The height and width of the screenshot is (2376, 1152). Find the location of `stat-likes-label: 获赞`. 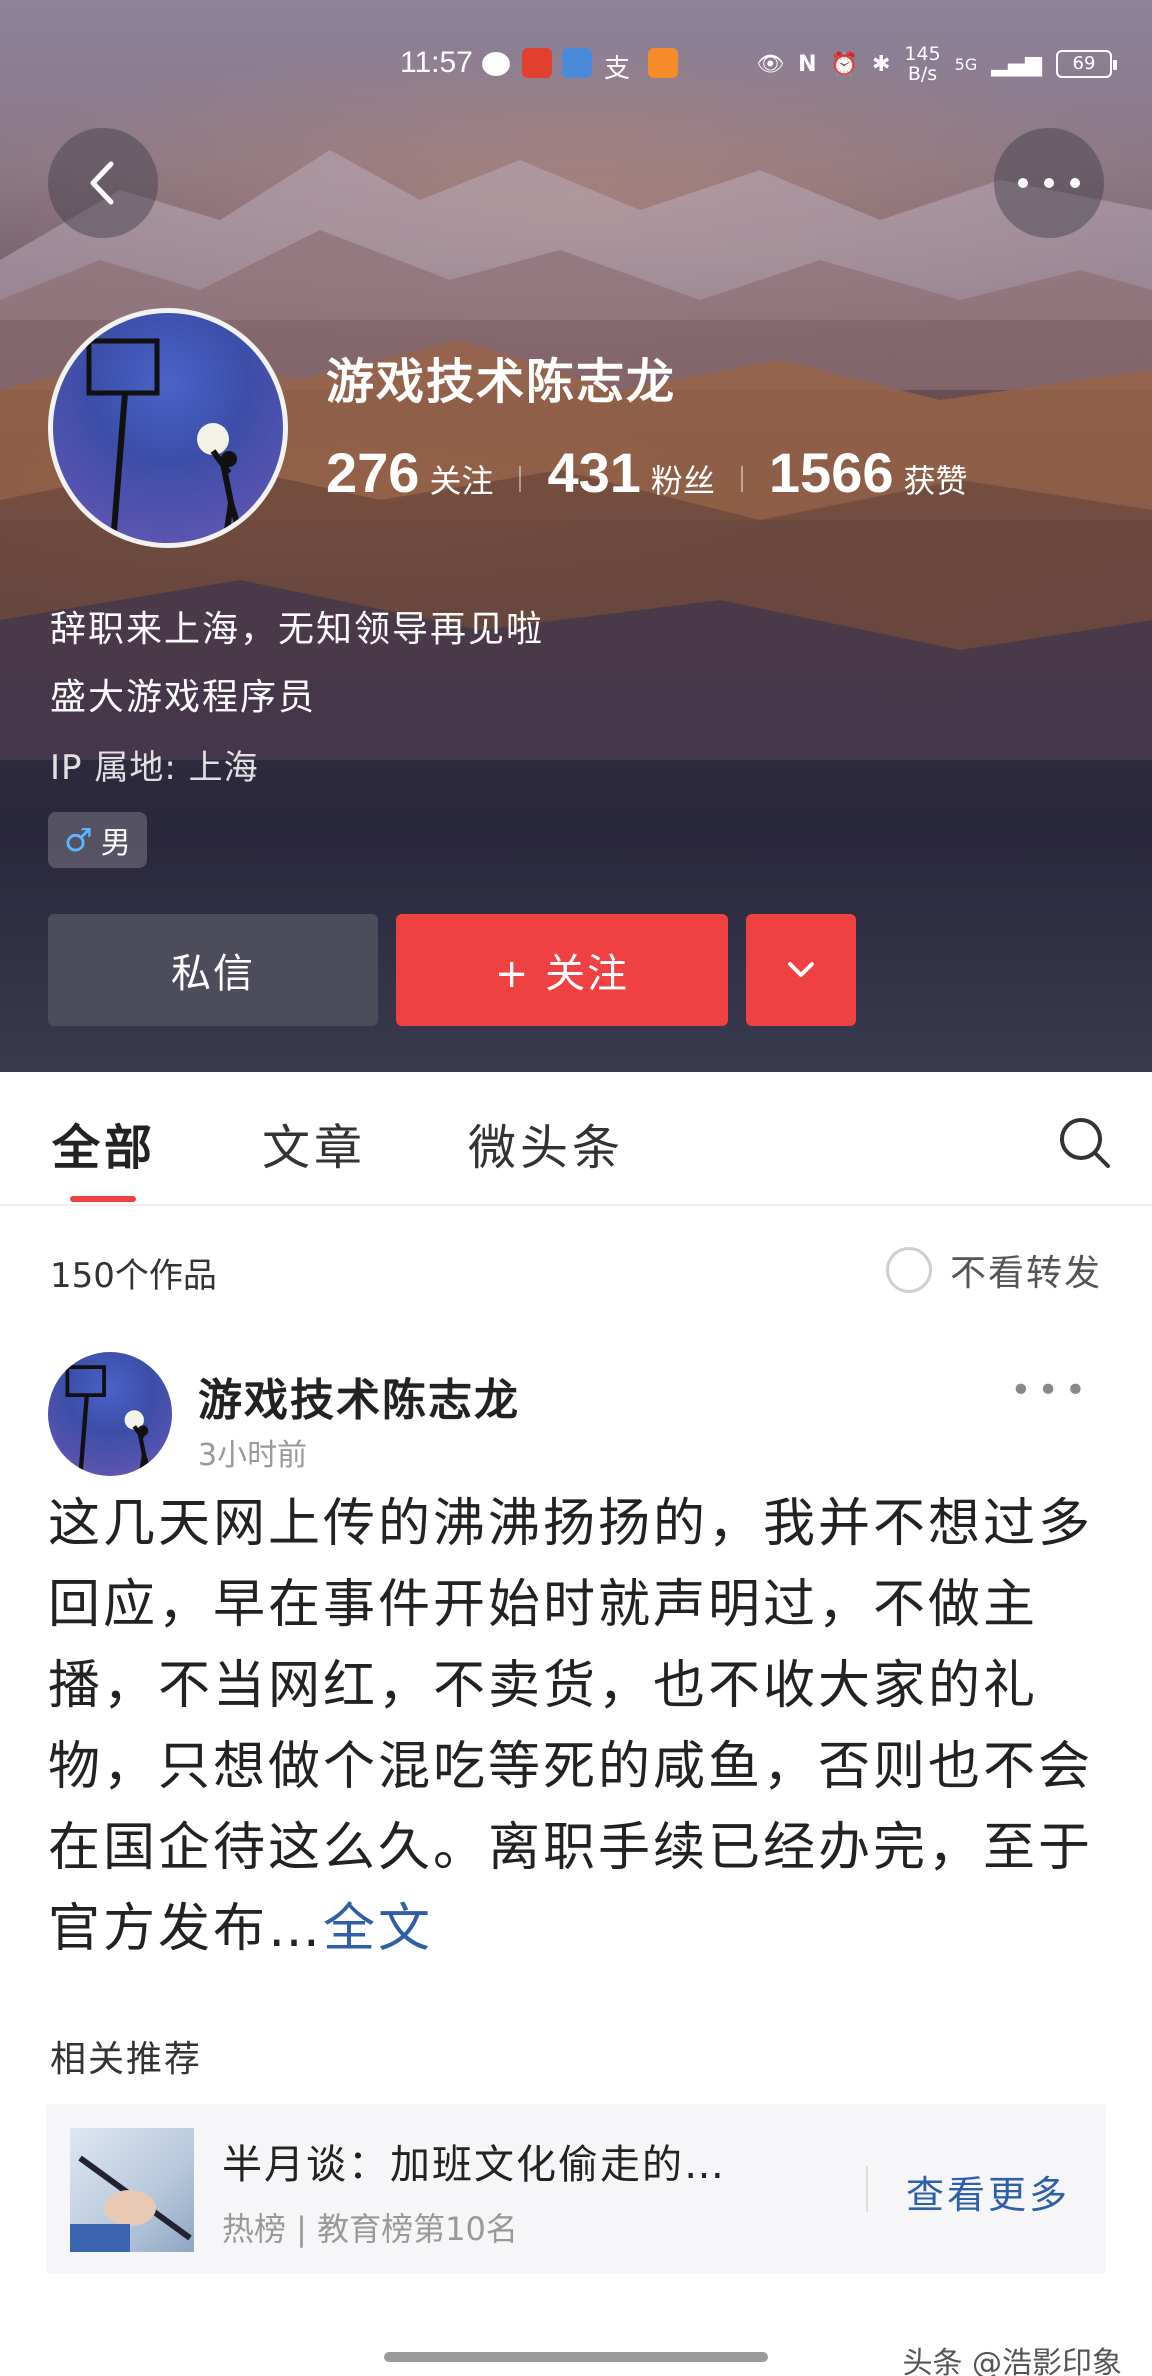

stat-likes-label: 获赞 is located at coordinates (935, 481).